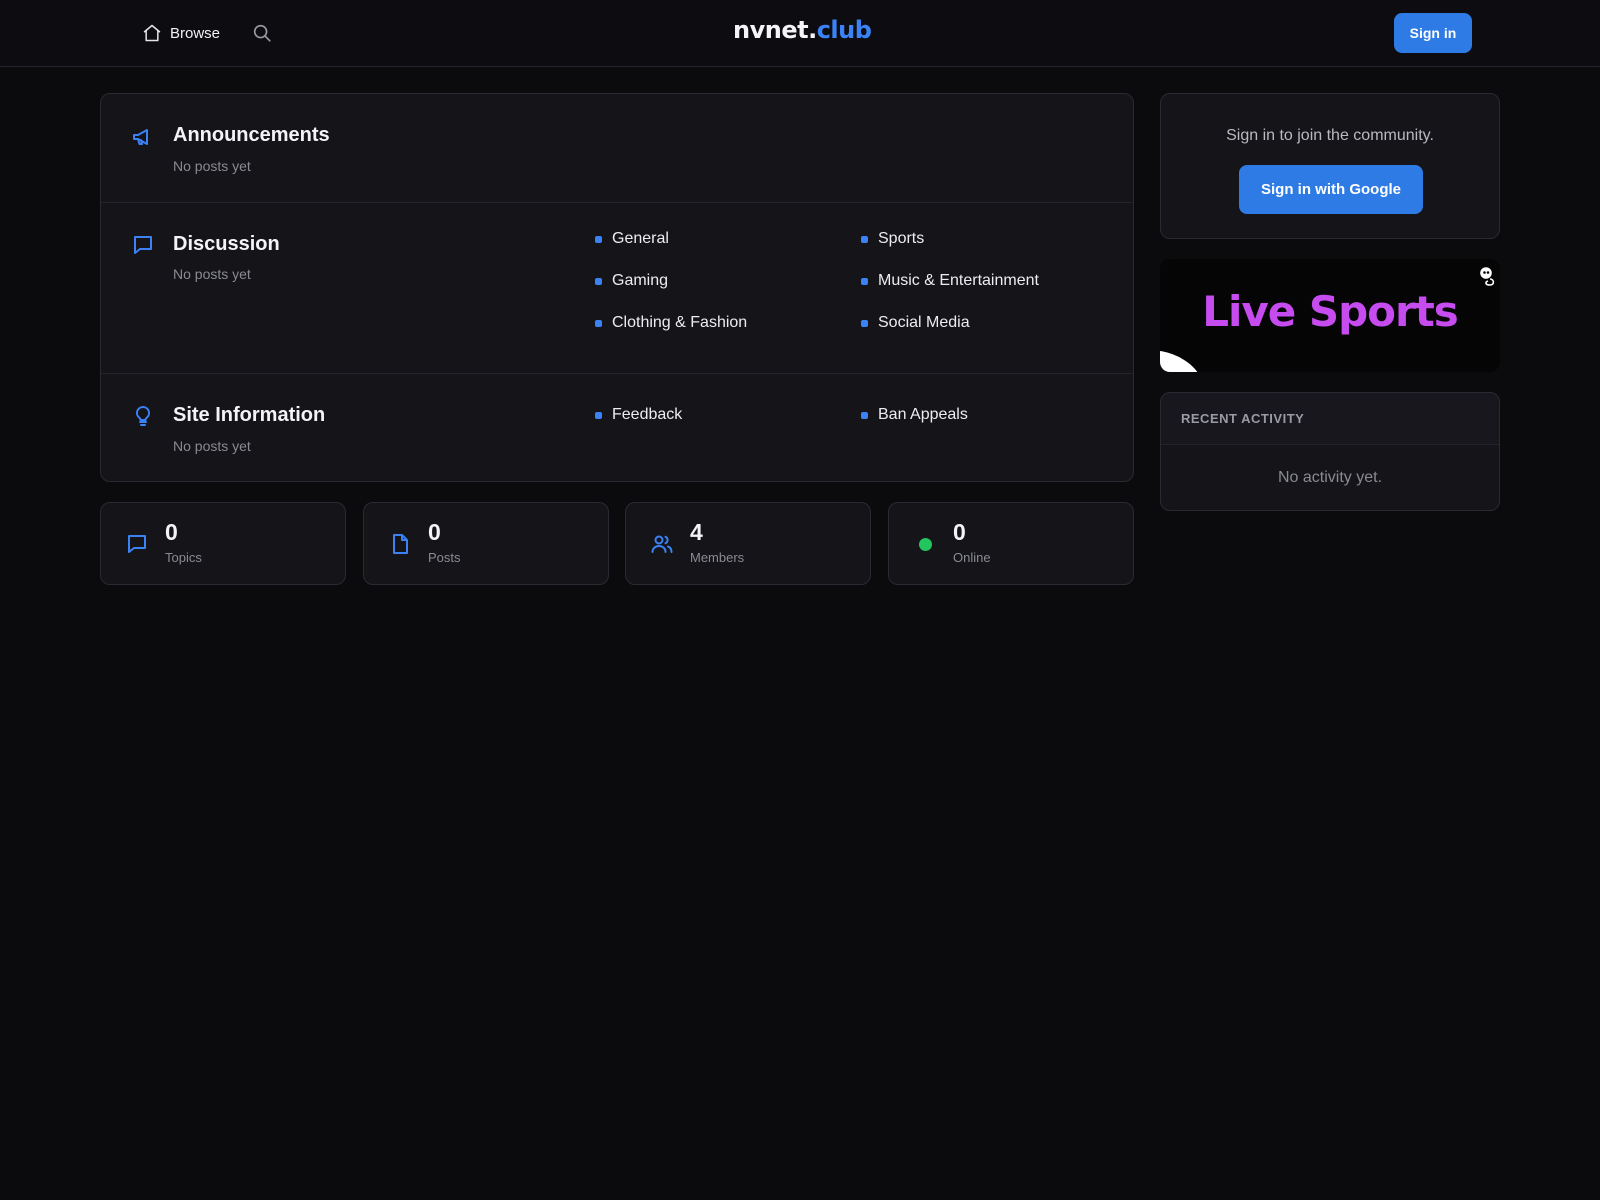  What do you see at coordinates (717, 557) in the screenshot?
I see `stat-label: Members` at bounding box center [717, 557].